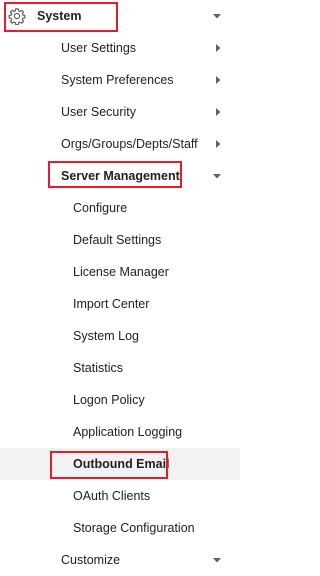  I want to click on nav-subitem-label: Outbound Email, so click(121, 463).